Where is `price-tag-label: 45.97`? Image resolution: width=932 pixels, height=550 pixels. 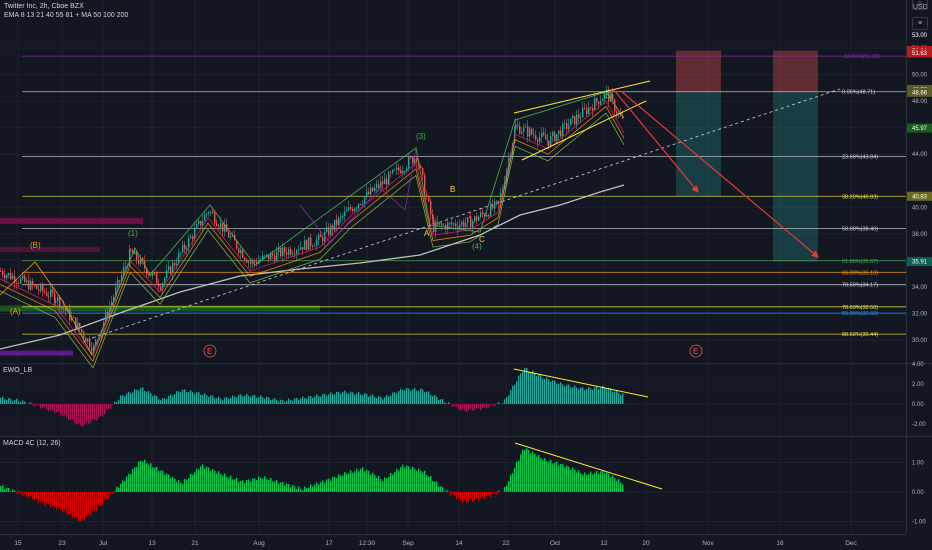
price-tag-label: 45.97 is located at coordinates (920, 129).